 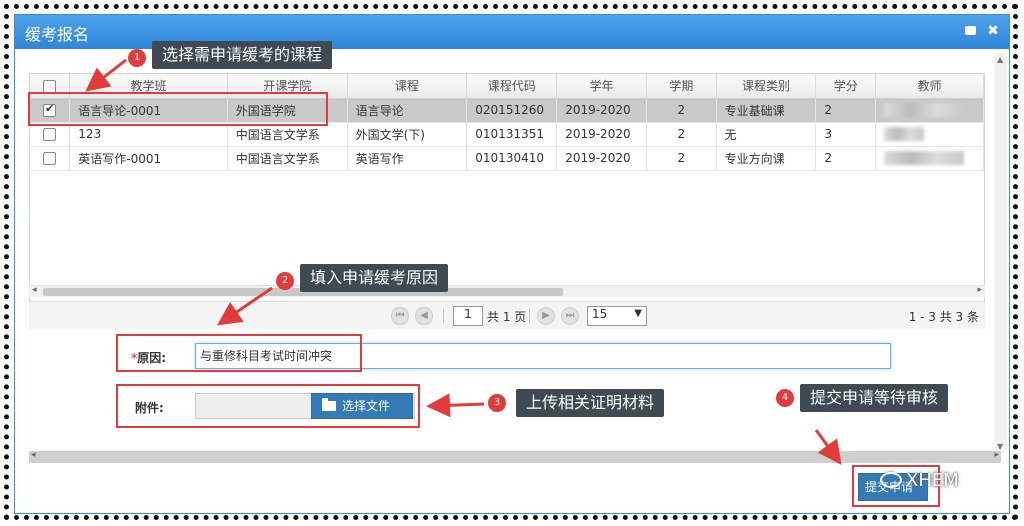 I want to click on step-1-callout: 选择需申请缓考的课程, so click(x=242, y=55).